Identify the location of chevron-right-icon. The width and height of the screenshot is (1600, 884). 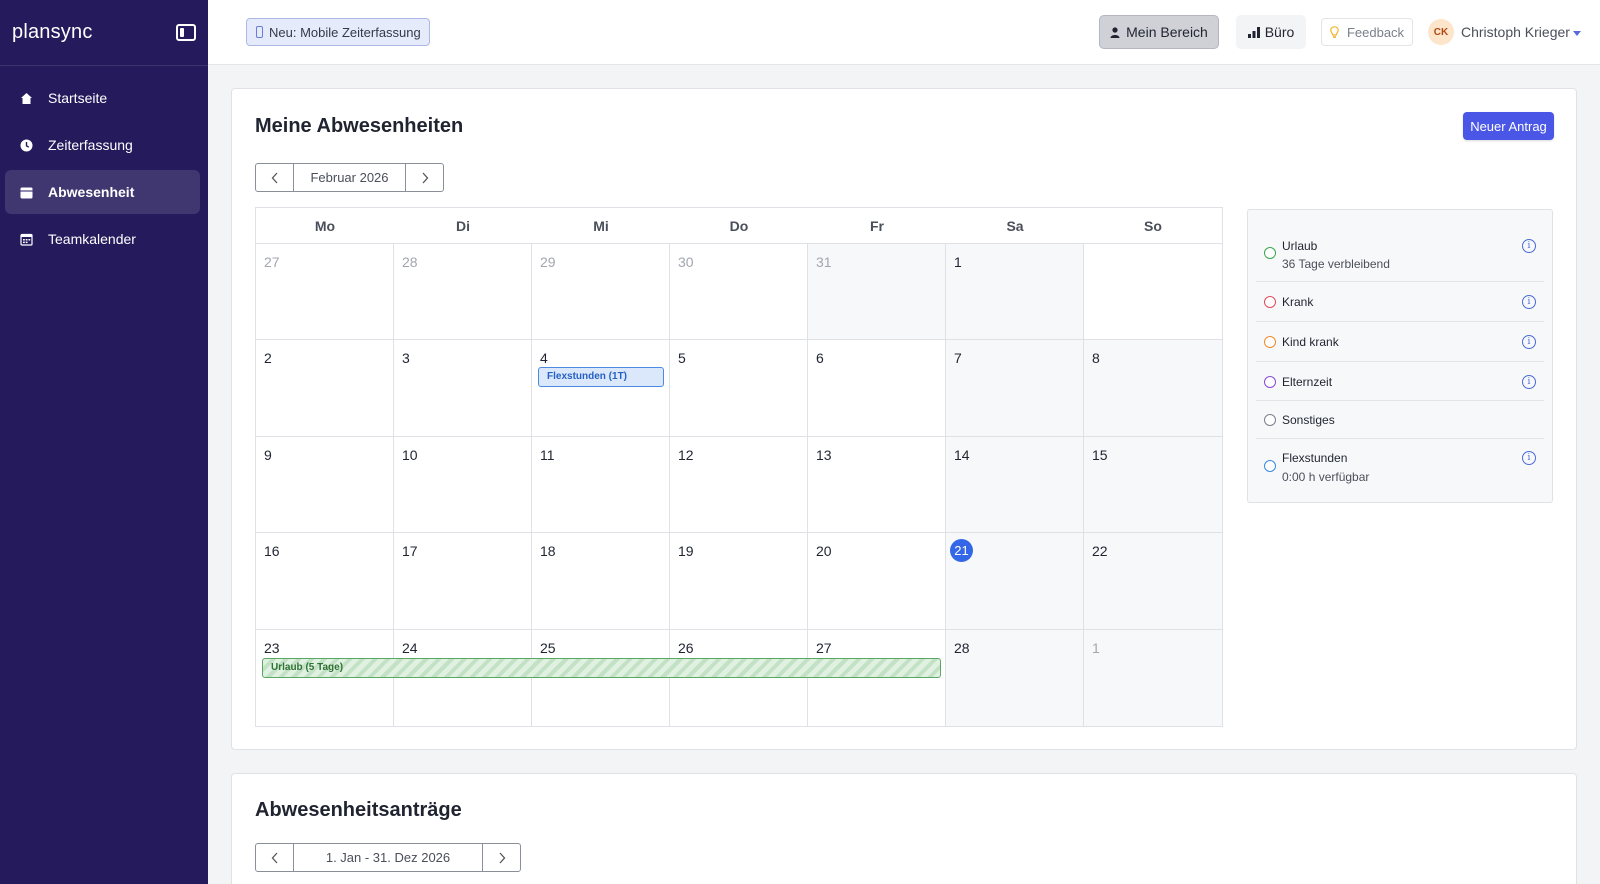
(502, 857).